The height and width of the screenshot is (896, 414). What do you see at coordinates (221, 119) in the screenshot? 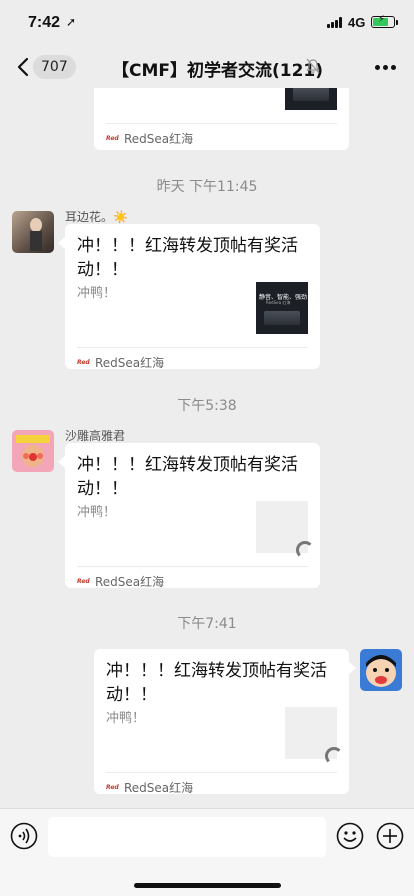
I see `link-card: RedSea RedSea红海` at bounding box center [221, 119].